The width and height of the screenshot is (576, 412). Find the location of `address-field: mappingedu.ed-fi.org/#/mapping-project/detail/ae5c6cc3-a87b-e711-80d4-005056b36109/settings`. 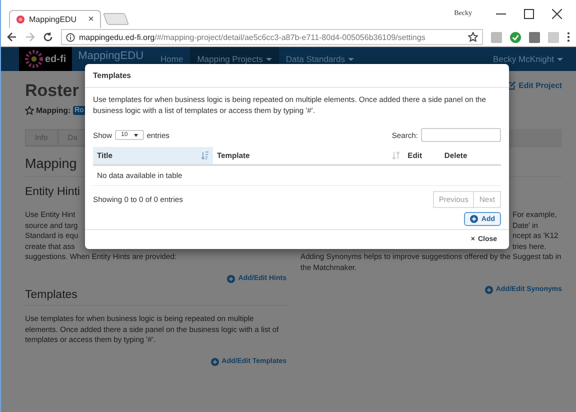

address-field: mappingedu.ed-fi.org/#/mapping-project/detail/ae5c6cc3-a87b-e711-80d4-005056b36109/settings is located at coordinates (272, 37).